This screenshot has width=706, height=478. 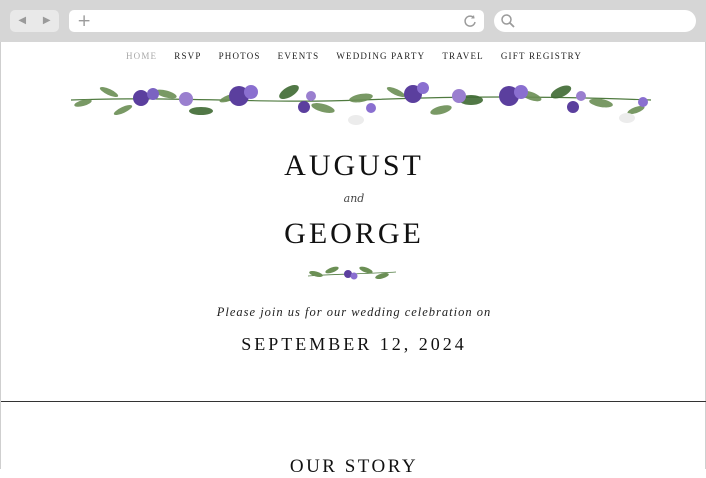 I want to click on search-icon, so click(x=508, y=21).